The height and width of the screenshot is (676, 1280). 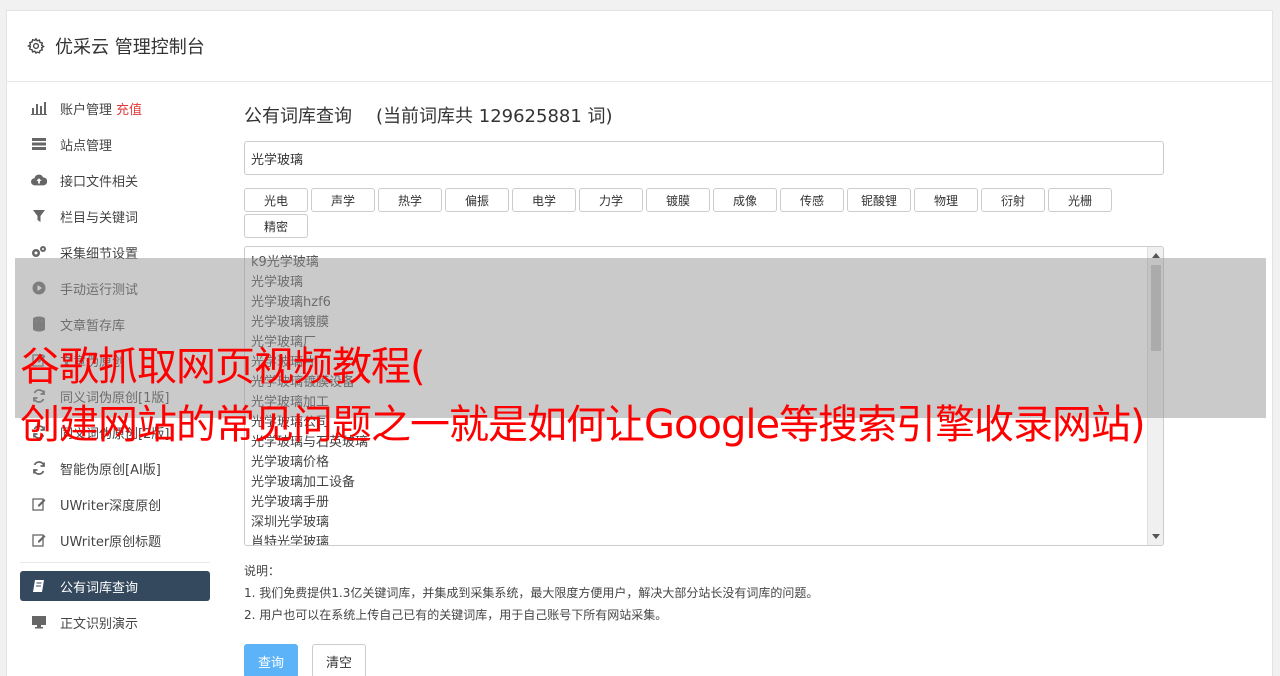 What do you see at coordinates (303, 482) in the screenshot?
I see `list-item: 光学玻璃加工设备` at bounding box center [303, 482].